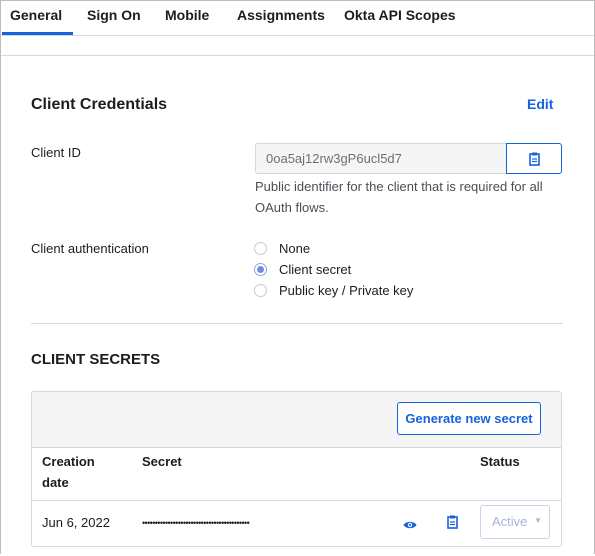  I want to click on radio-client-secret, so click(260, 269).